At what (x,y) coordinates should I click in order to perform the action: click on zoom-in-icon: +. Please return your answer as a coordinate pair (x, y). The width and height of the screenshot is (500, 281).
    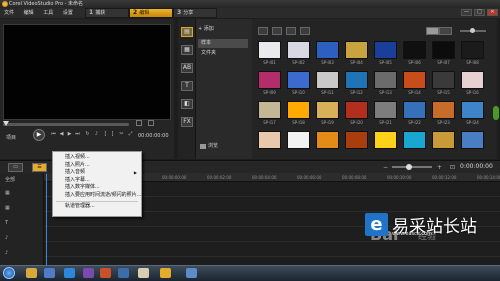
    Looking at the image, I should click on (439, 167).